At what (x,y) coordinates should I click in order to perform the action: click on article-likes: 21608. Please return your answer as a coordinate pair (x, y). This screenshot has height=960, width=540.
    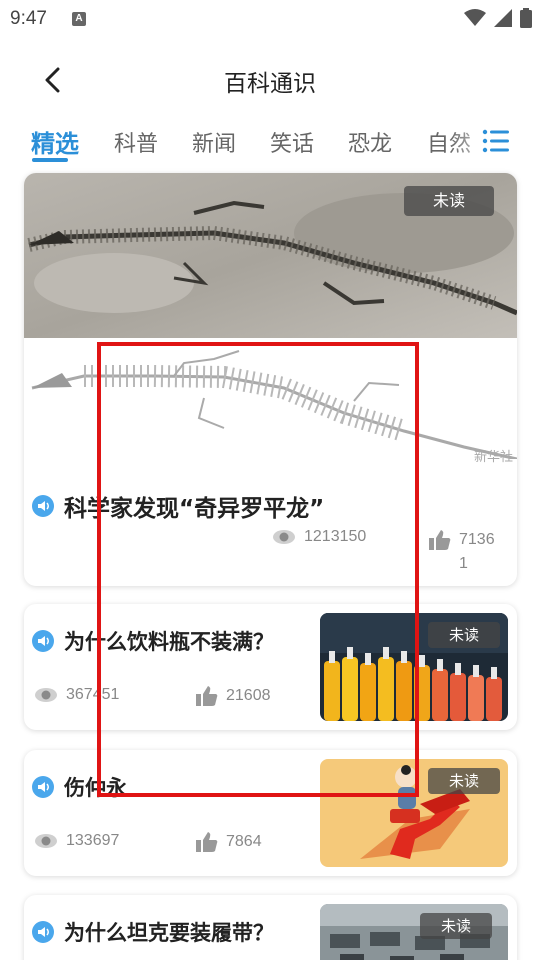
    Looking at the image, I should click on (233, 696).